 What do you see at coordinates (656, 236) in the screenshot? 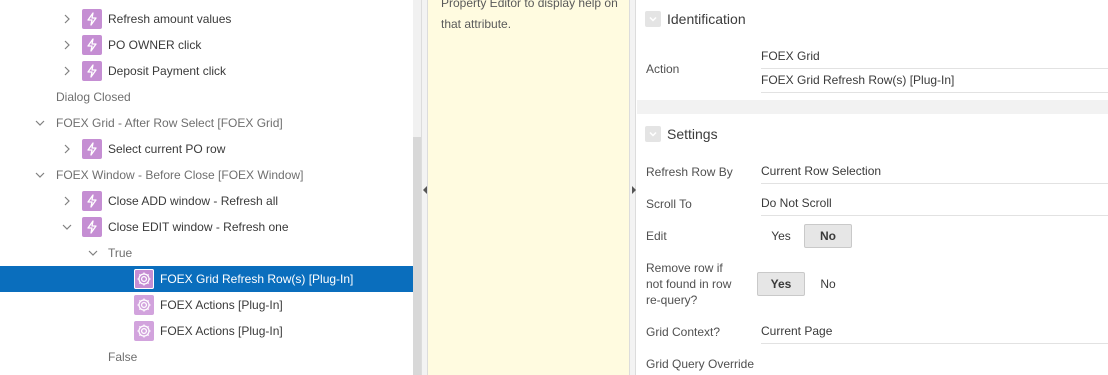
I see `property-label: Edit` at bounding box center [656, 236].